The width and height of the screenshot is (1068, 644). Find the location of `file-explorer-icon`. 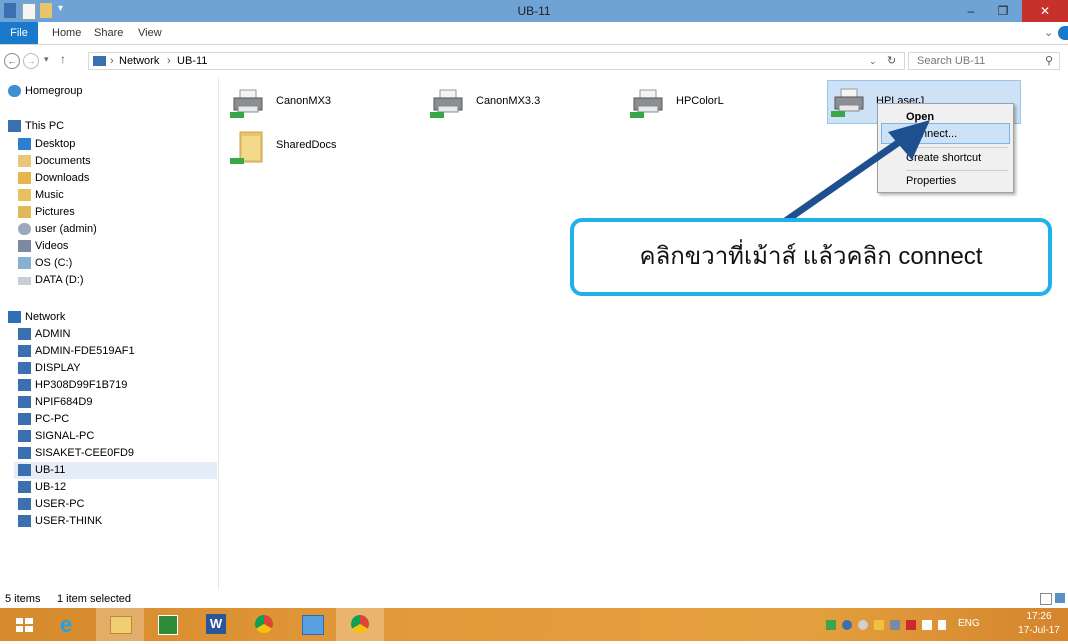

file-explorer-icon is located at coordinates (121, 625).